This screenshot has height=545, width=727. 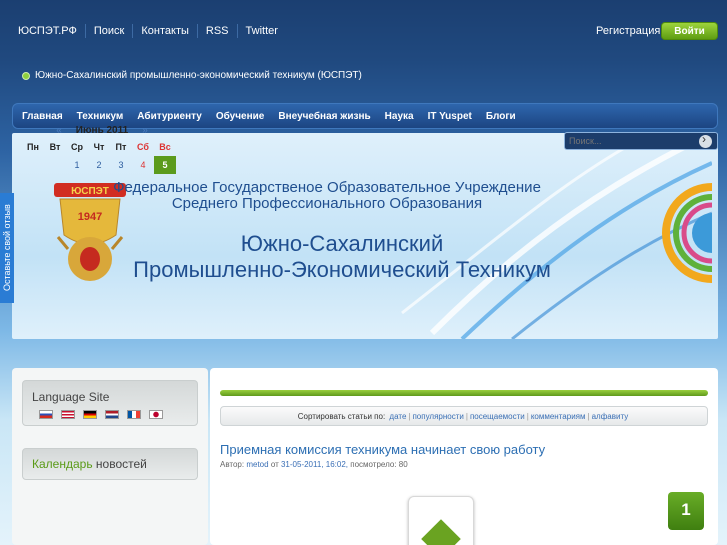 I want to click on calendar-header: « Июнь 2011 », so click(x=102, y=130).